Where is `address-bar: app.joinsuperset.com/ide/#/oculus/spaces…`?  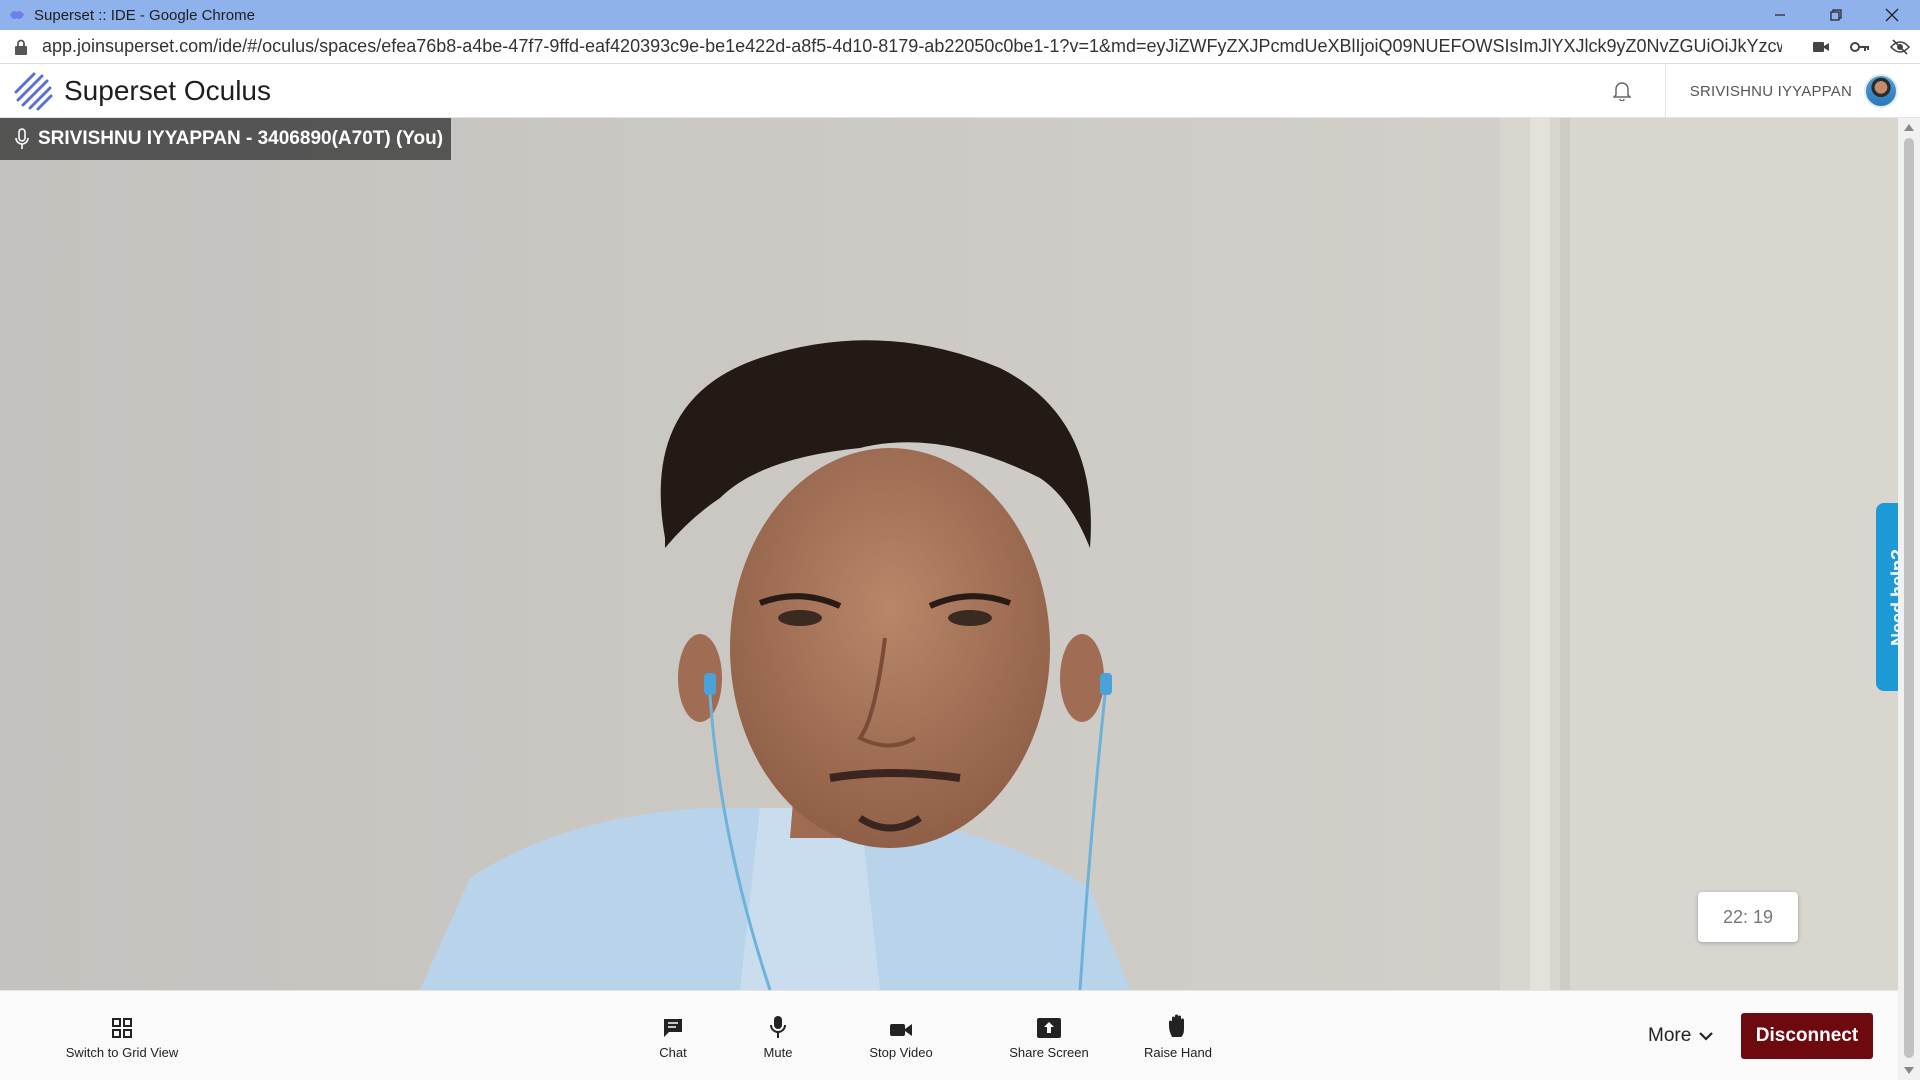 address-bar: app.joinsuperset.com/ide/#/oculus/spaces… is located at coordinates (960, 47).